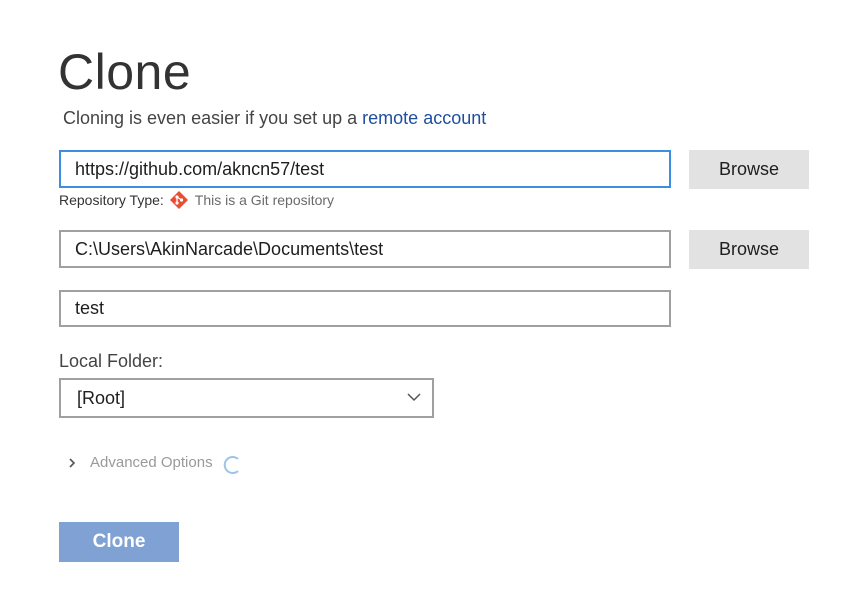 The image size is (862, 590). What do you see at coordinates (119, 542) in the screenshot?
I see `clone-button: Clone` at bounding box center [119, 542].